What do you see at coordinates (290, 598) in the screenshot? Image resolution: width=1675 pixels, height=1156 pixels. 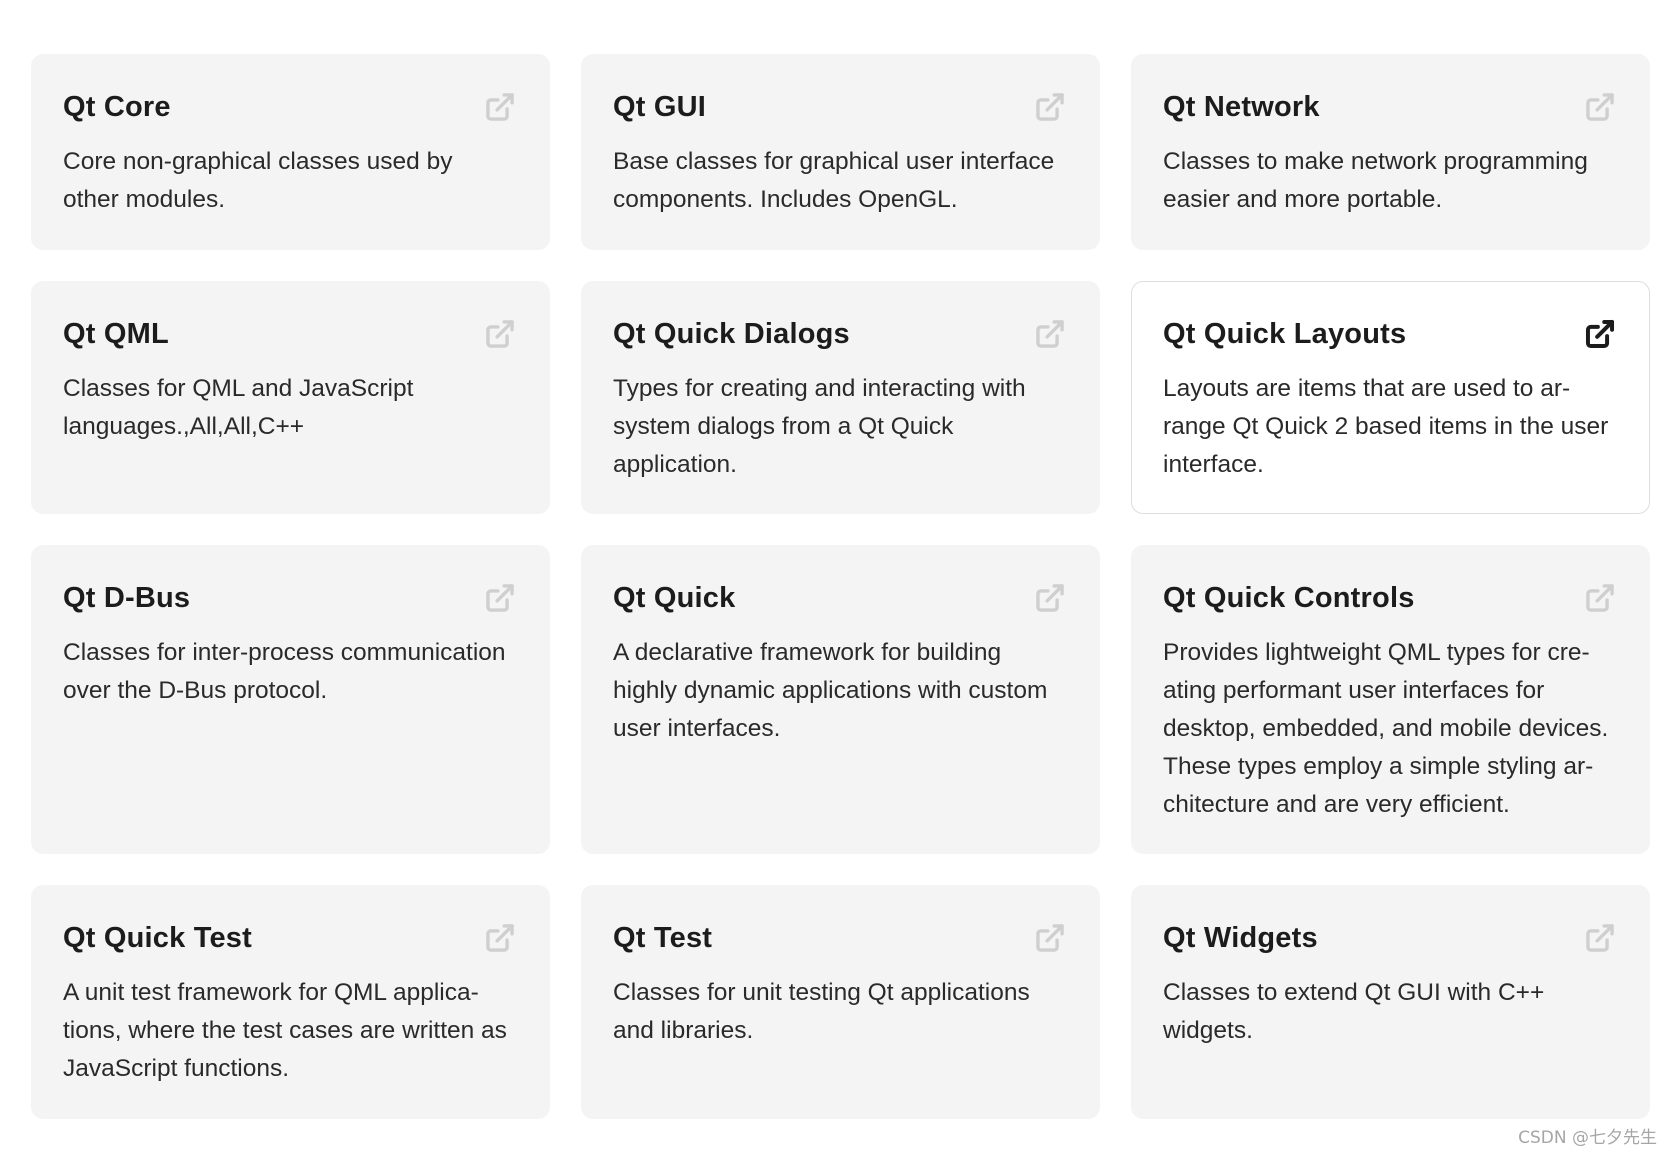 I see `card-header: Qt D-Bus` at bounding box center [290, 598].